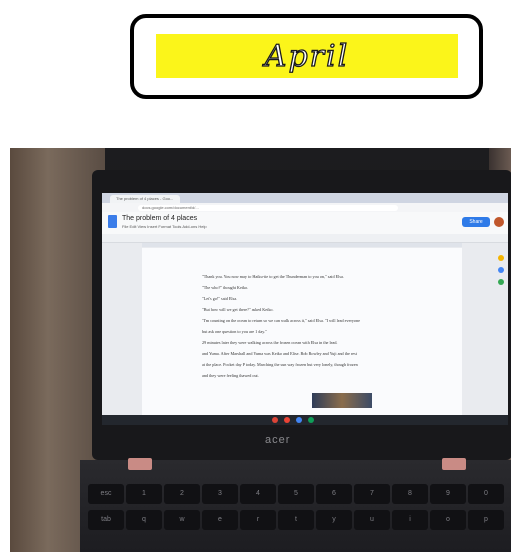 The height and width of the screenshot is (552, 521). Describe the element at coordinates (144, 520) in the screenshot. I see `key: q` at that location.